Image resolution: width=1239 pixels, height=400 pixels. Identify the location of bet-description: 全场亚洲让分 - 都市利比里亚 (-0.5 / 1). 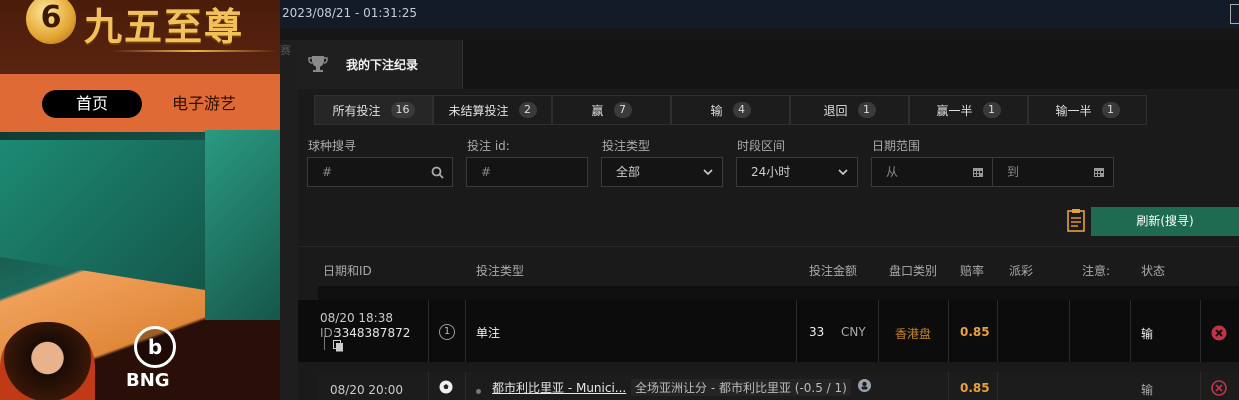
(741, 387).